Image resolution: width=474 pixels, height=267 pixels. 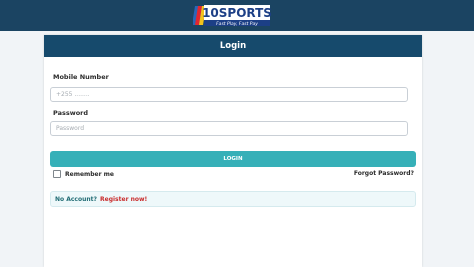 I want to click on password-label: Password, so click(x=71, y=113).